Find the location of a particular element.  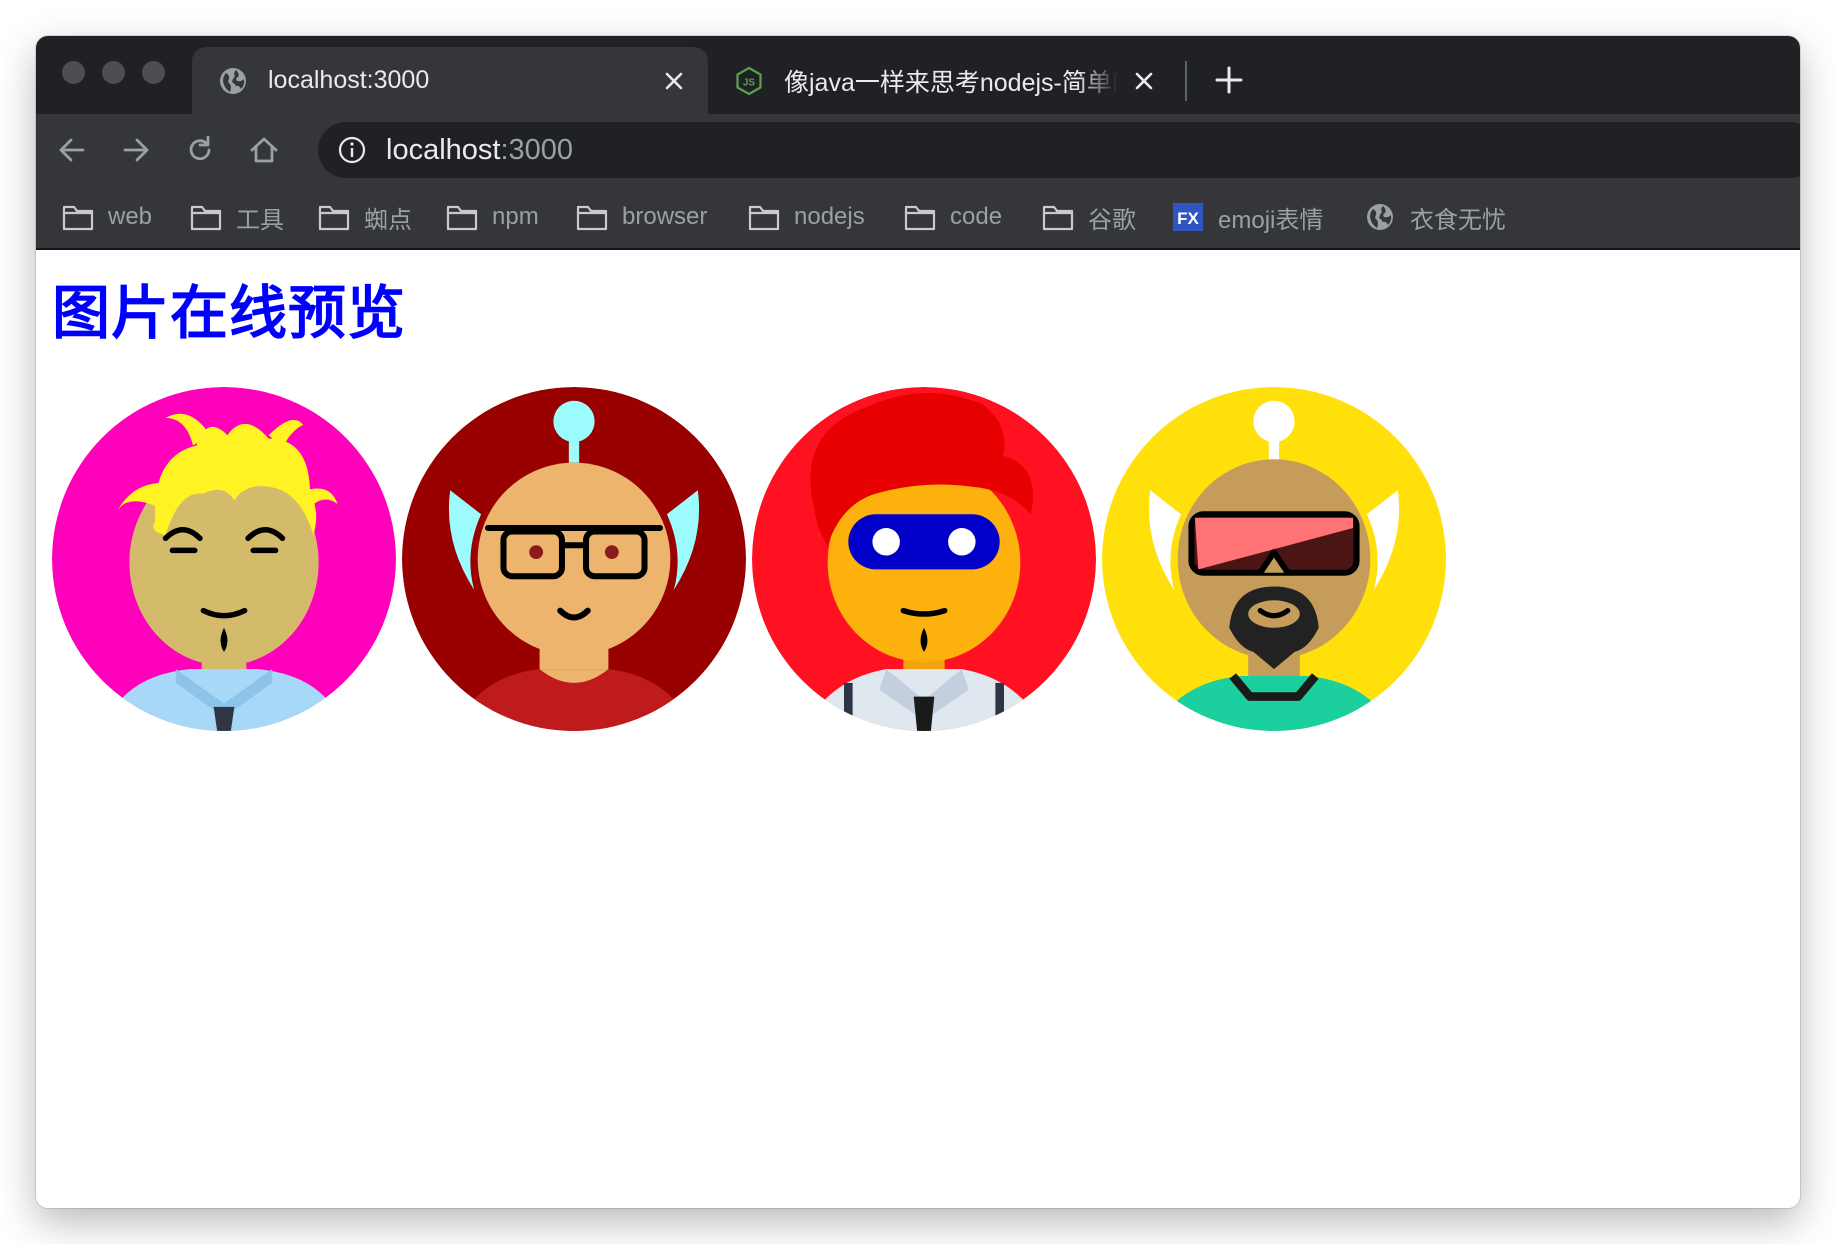

bookmark-yishi: 衣食无忧 is located at coordinates (1435, 217).